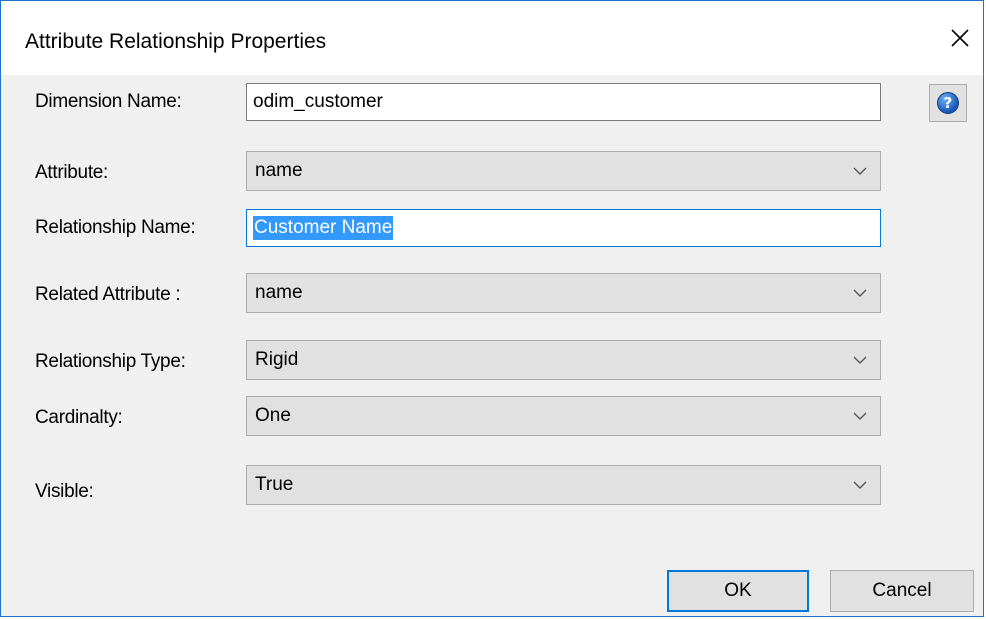  Describe the element at coordinates (563, 102) in the screenshot. I see `dimension-name-field: odim_customer` at that location.